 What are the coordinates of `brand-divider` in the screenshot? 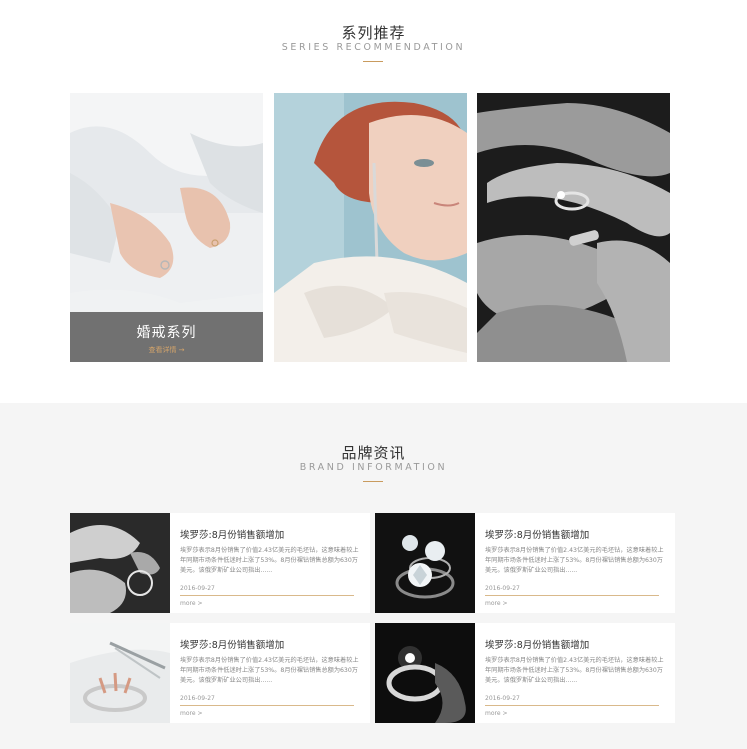 It's located at (373, 481).